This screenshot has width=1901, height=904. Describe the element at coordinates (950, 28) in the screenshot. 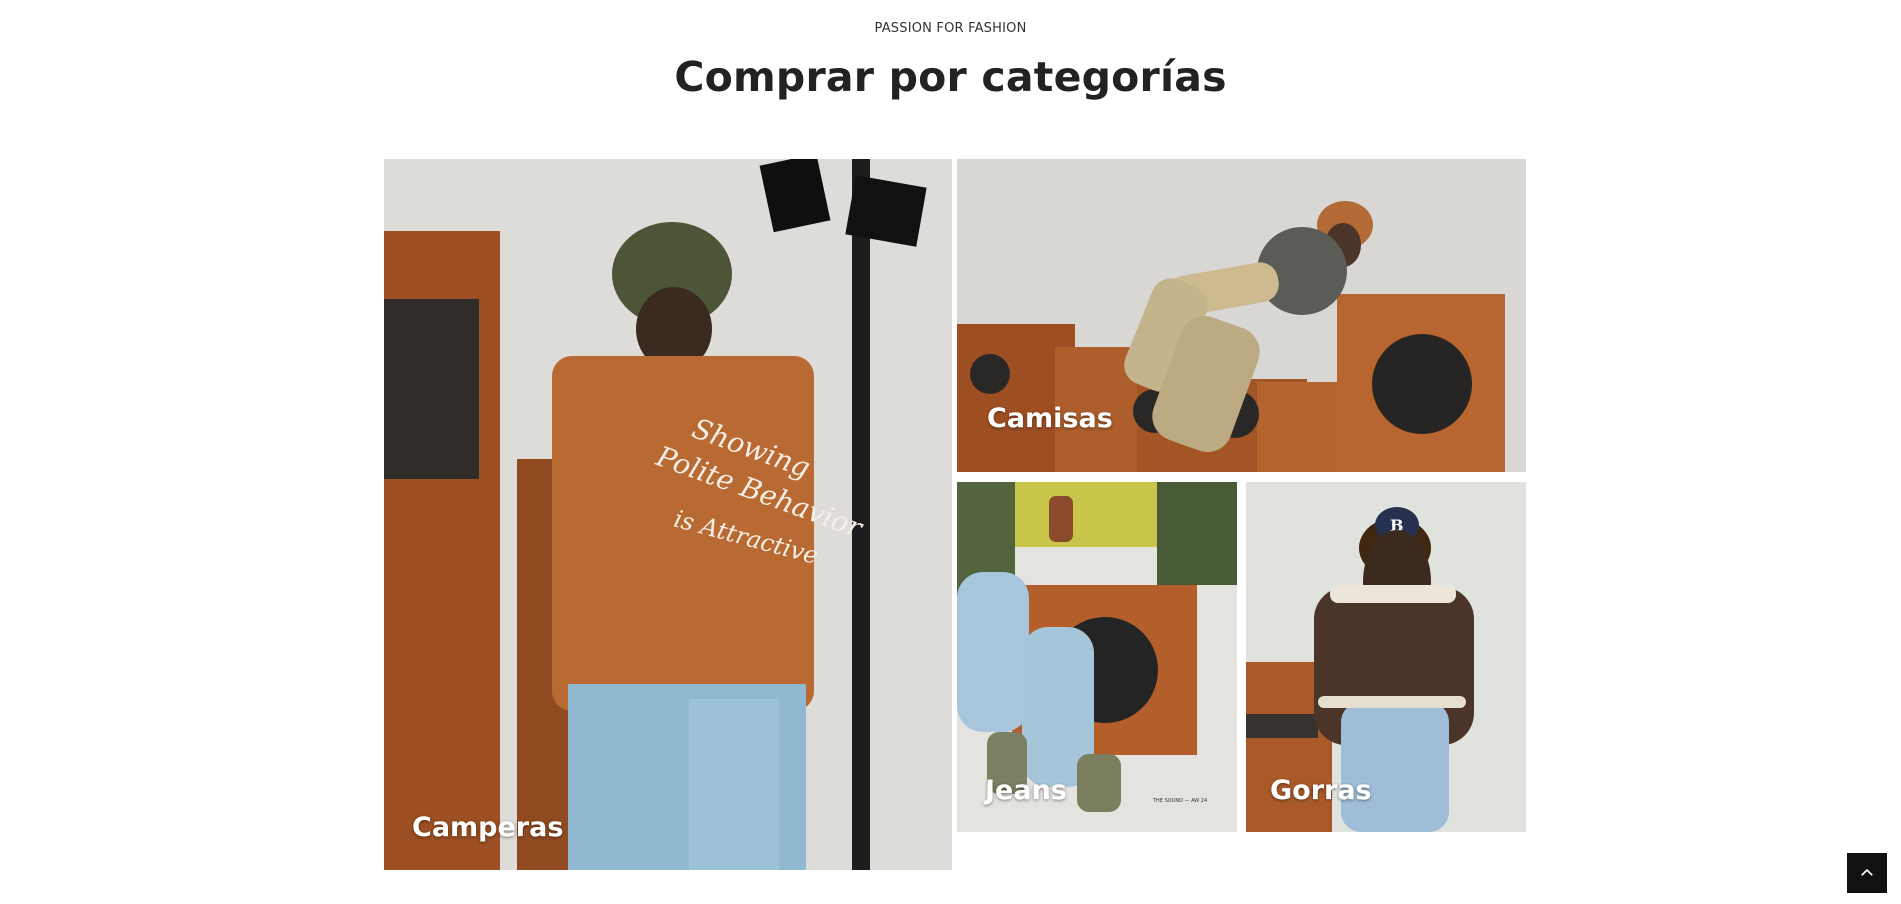

I see `section-eyebrow: PASSION FOR FASHION` at that location.